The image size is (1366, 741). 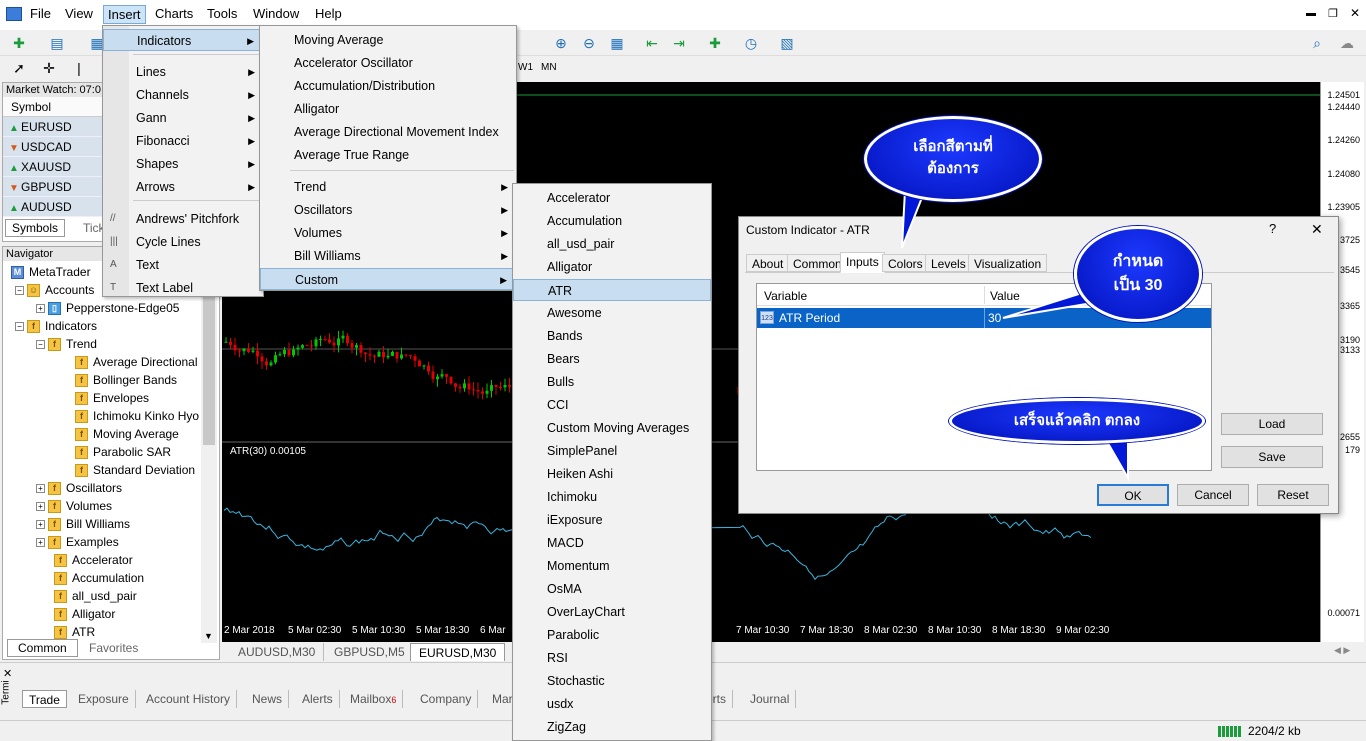 What do you see at coordinates (1272, 228) in the screenshot?
I see `dialog-help-button: ?` at bounding box center [1272, 228].